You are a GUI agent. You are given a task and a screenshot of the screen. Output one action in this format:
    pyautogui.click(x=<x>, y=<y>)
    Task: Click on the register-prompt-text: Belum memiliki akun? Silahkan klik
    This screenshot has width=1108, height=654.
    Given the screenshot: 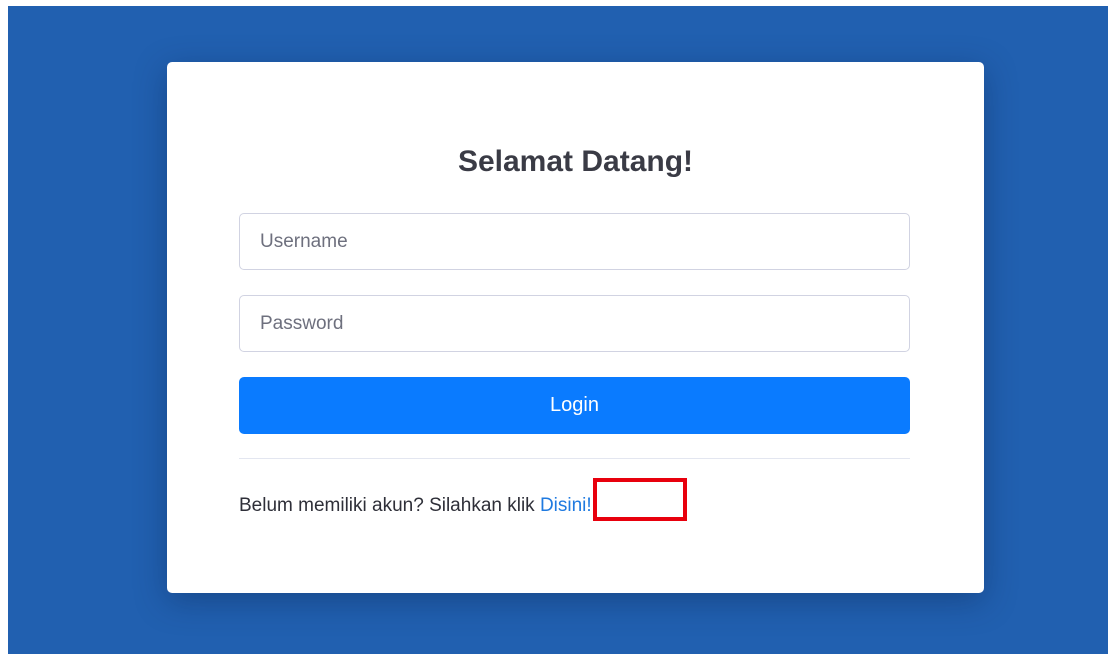 What is the action you would take?
    pyautogui.click(x=389, y=505)
    